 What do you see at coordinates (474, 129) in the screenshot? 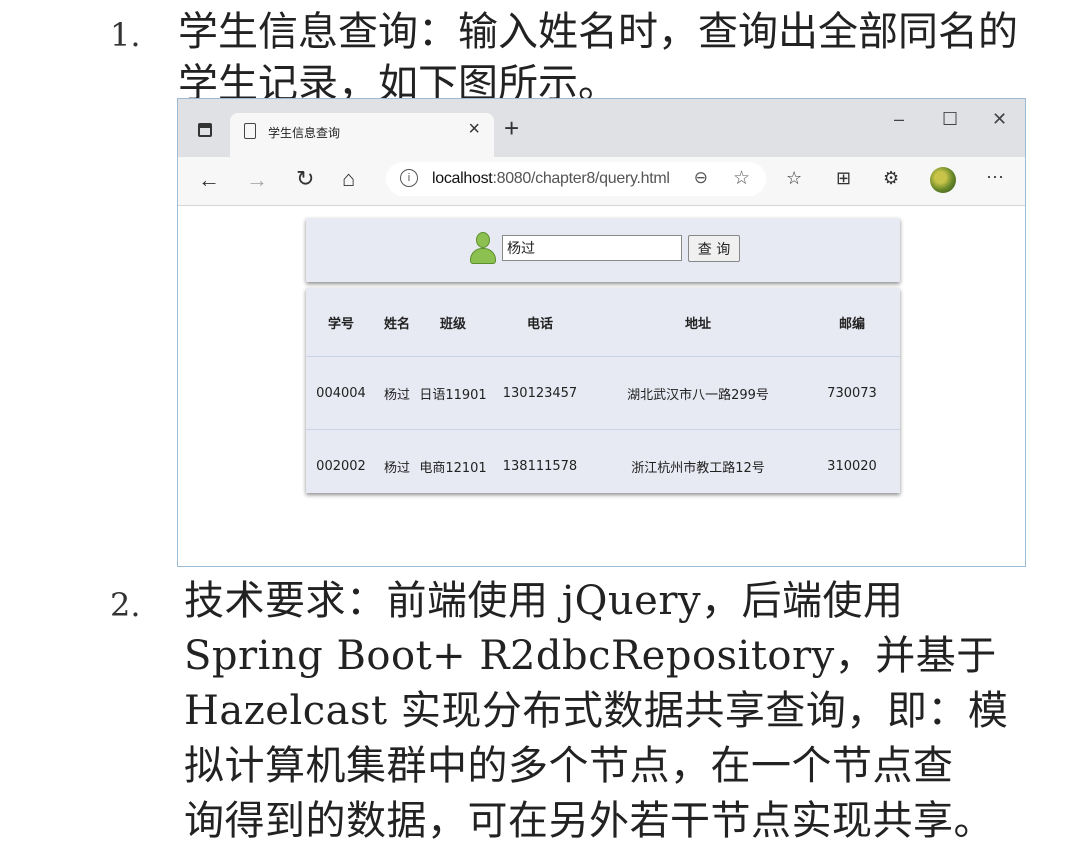
I see `close-tab-icon: ×` at bounding box center [474, 129].